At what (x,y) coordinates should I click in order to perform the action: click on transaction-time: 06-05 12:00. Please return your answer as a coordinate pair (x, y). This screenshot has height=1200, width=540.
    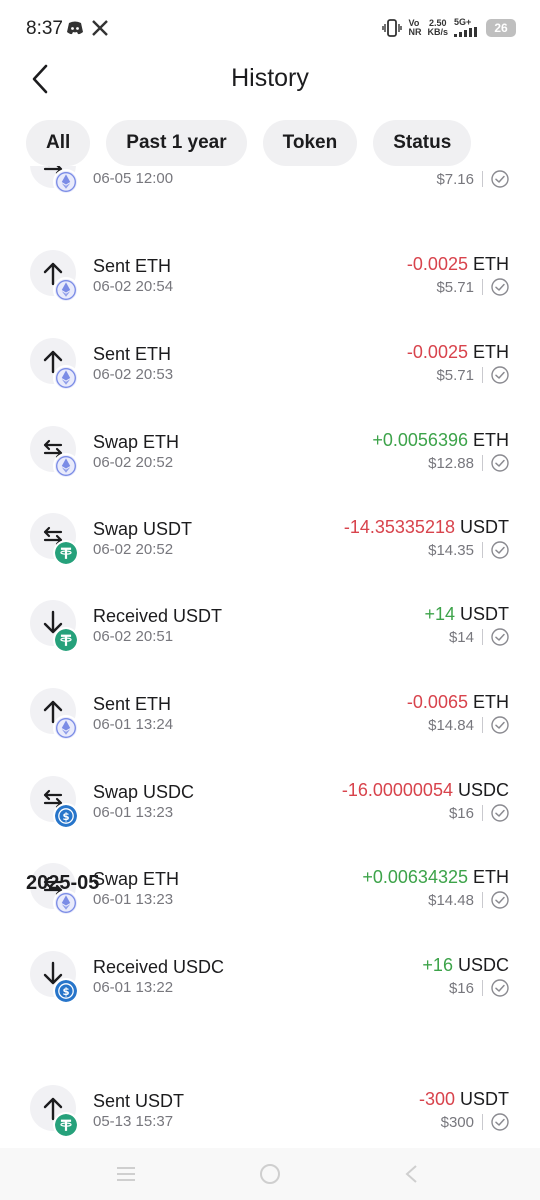
    Looking at the image, I should click on (133, 178).